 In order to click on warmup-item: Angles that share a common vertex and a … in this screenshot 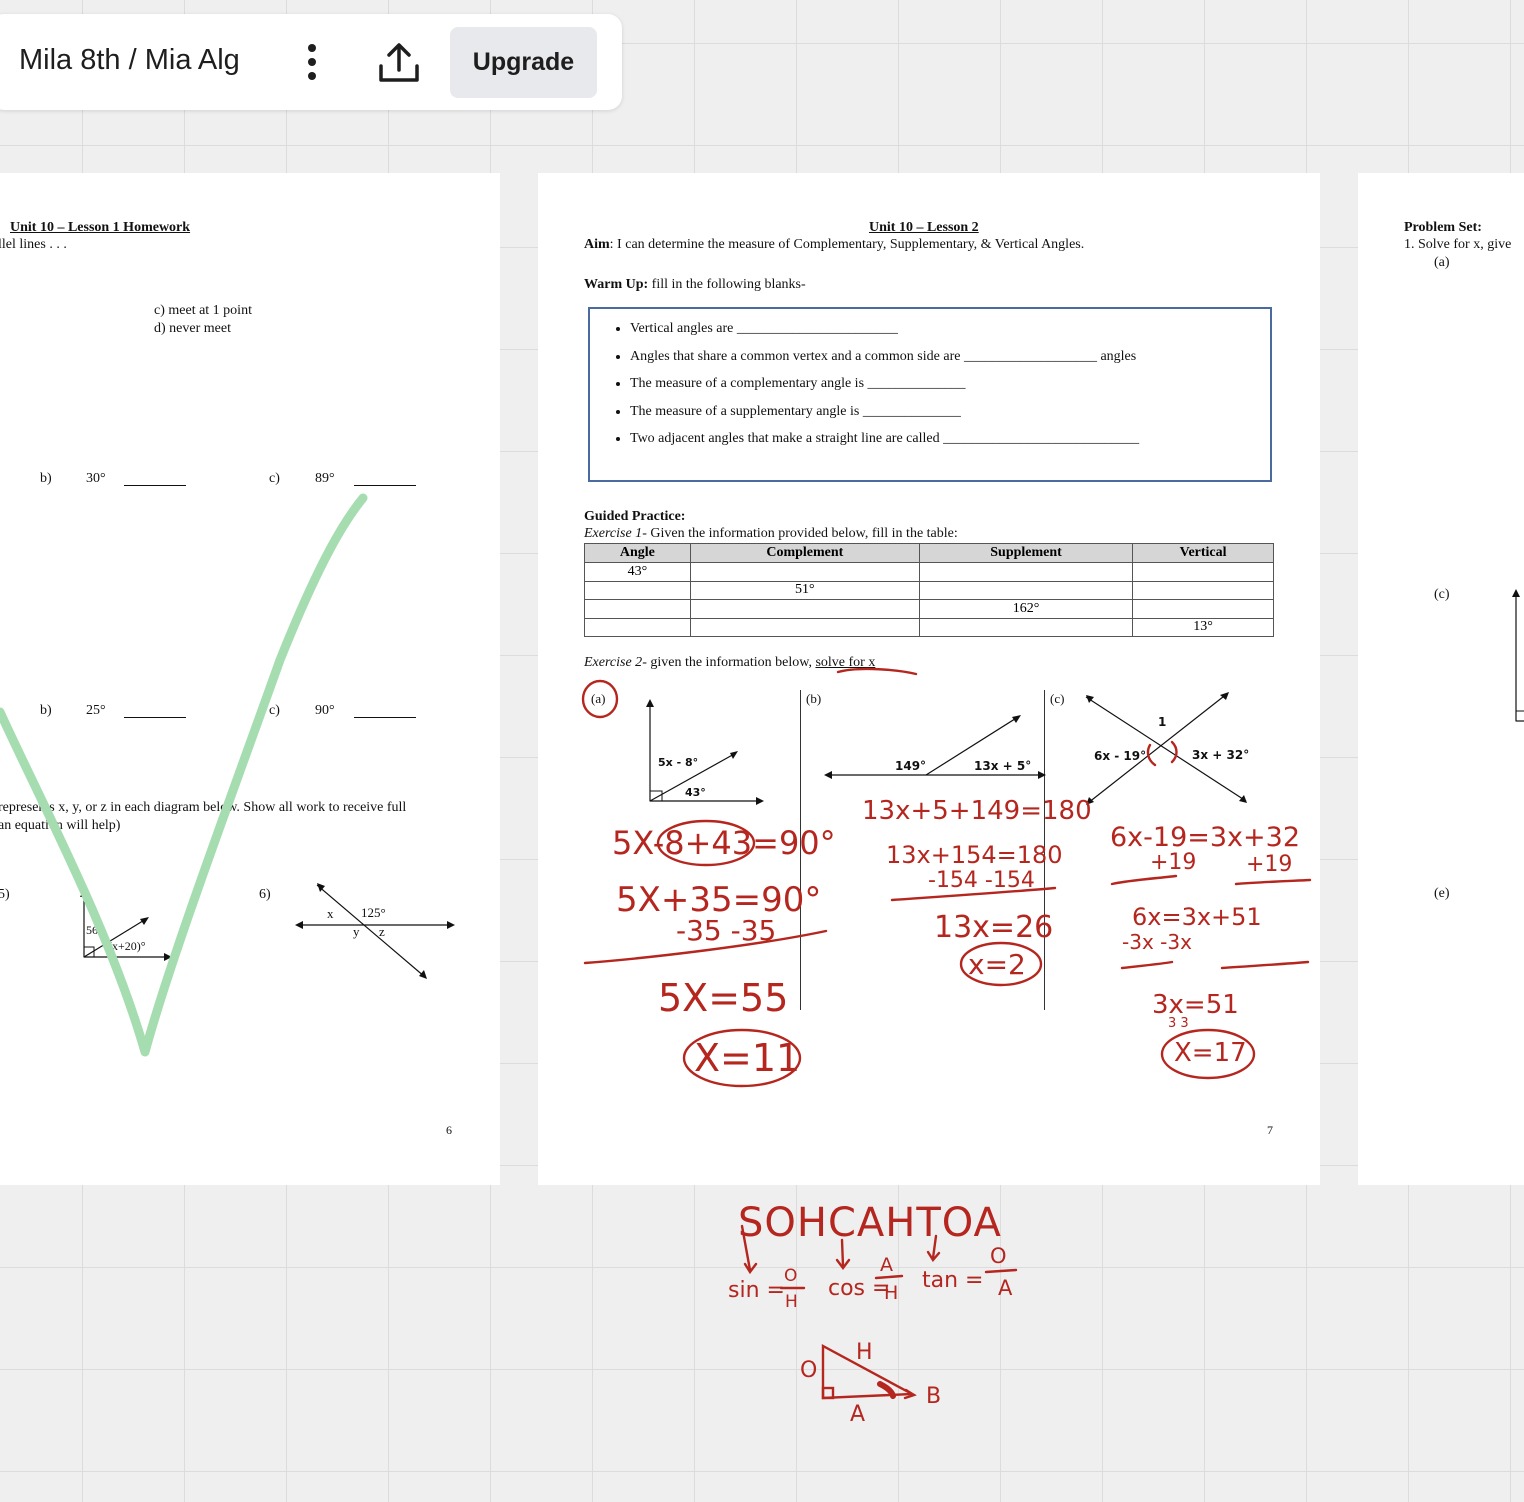, I will do `click(884, 361)`.